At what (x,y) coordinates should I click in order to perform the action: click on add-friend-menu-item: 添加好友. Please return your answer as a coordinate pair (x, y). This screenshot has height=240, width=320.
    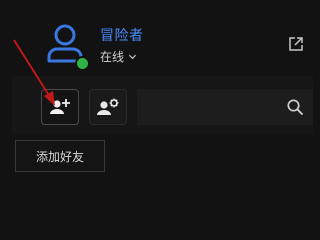
    Looking at the image, I should click on (60, 156).